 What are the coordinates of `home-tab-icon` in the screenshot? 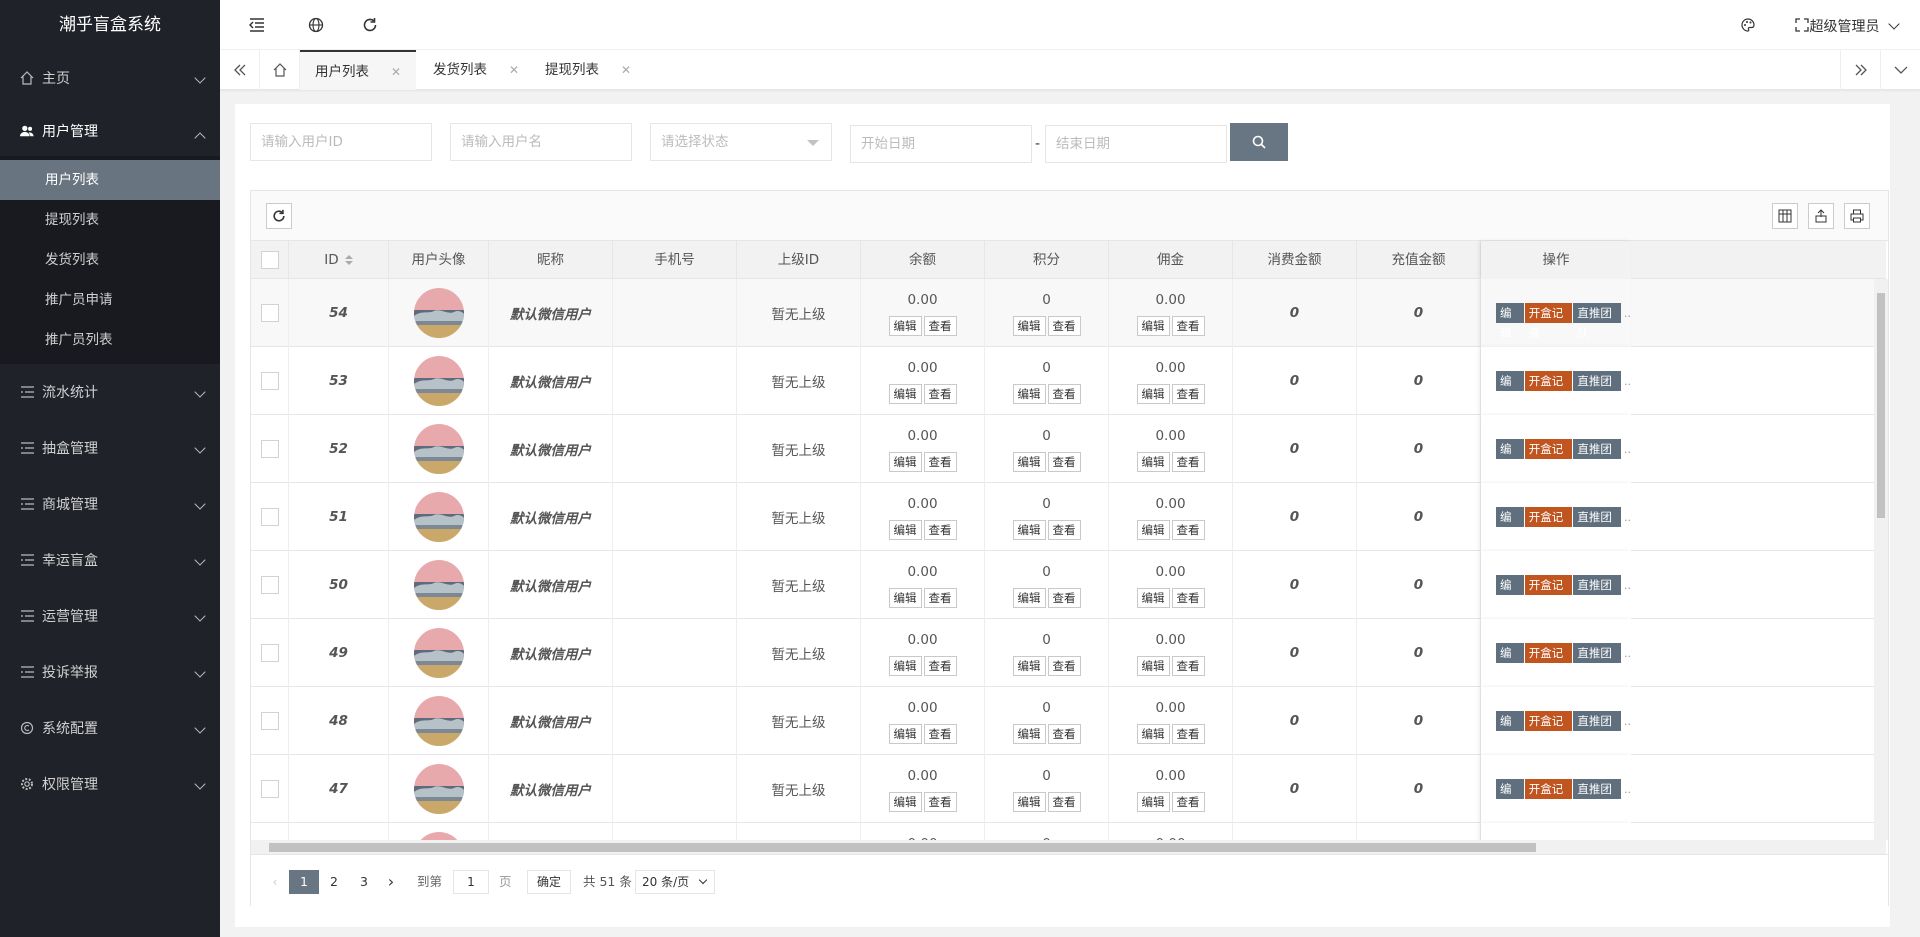 It's located at (280, 70).